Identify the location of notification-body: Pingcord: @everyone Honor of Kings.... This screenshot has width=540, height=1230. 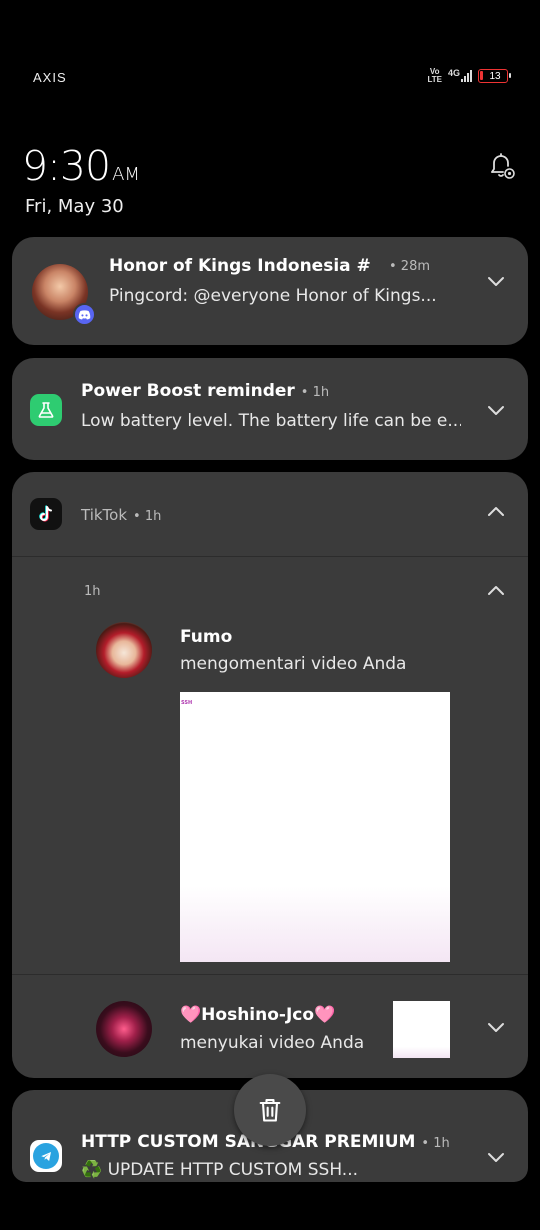
(273, 296).